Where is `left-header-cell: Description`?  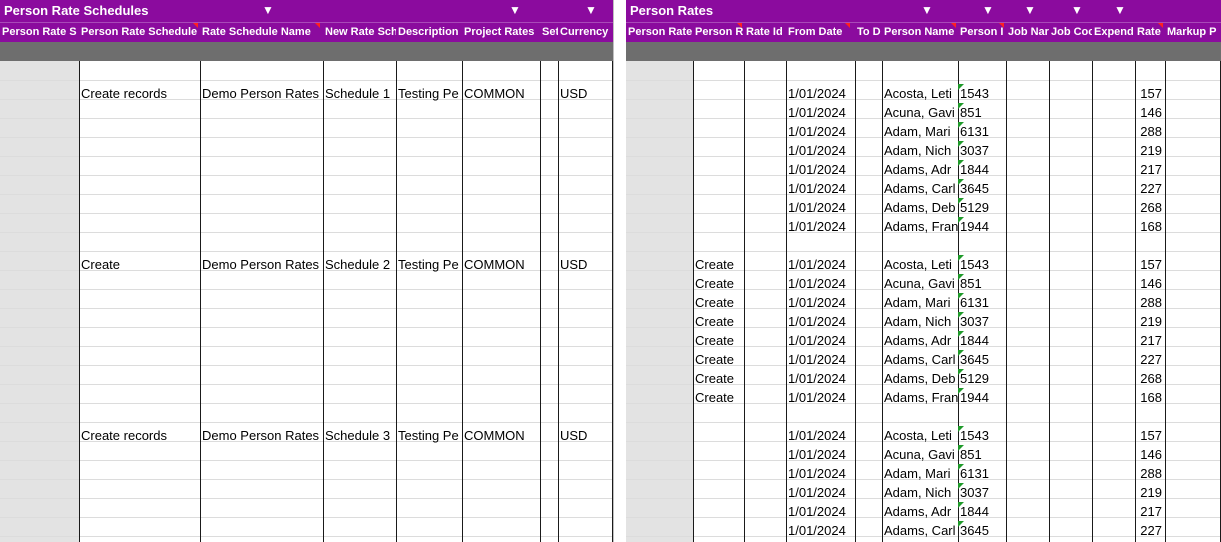
left-header-cell: Description is located at coordinates (429, 32).